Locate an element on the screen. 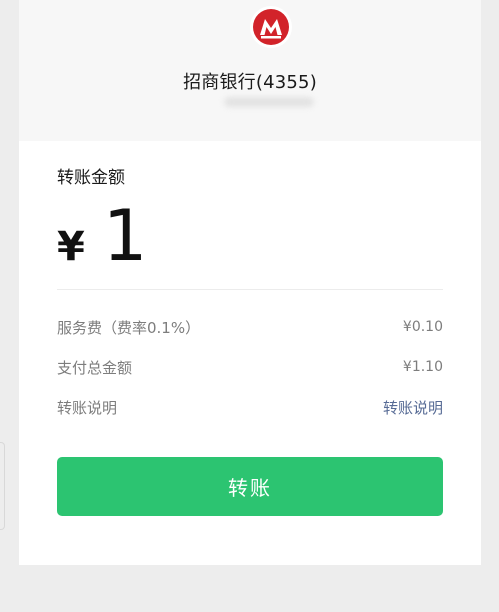 The image size is (499, 612). bank-name: 招商银行(4355) is located at coordinates (250, 82).